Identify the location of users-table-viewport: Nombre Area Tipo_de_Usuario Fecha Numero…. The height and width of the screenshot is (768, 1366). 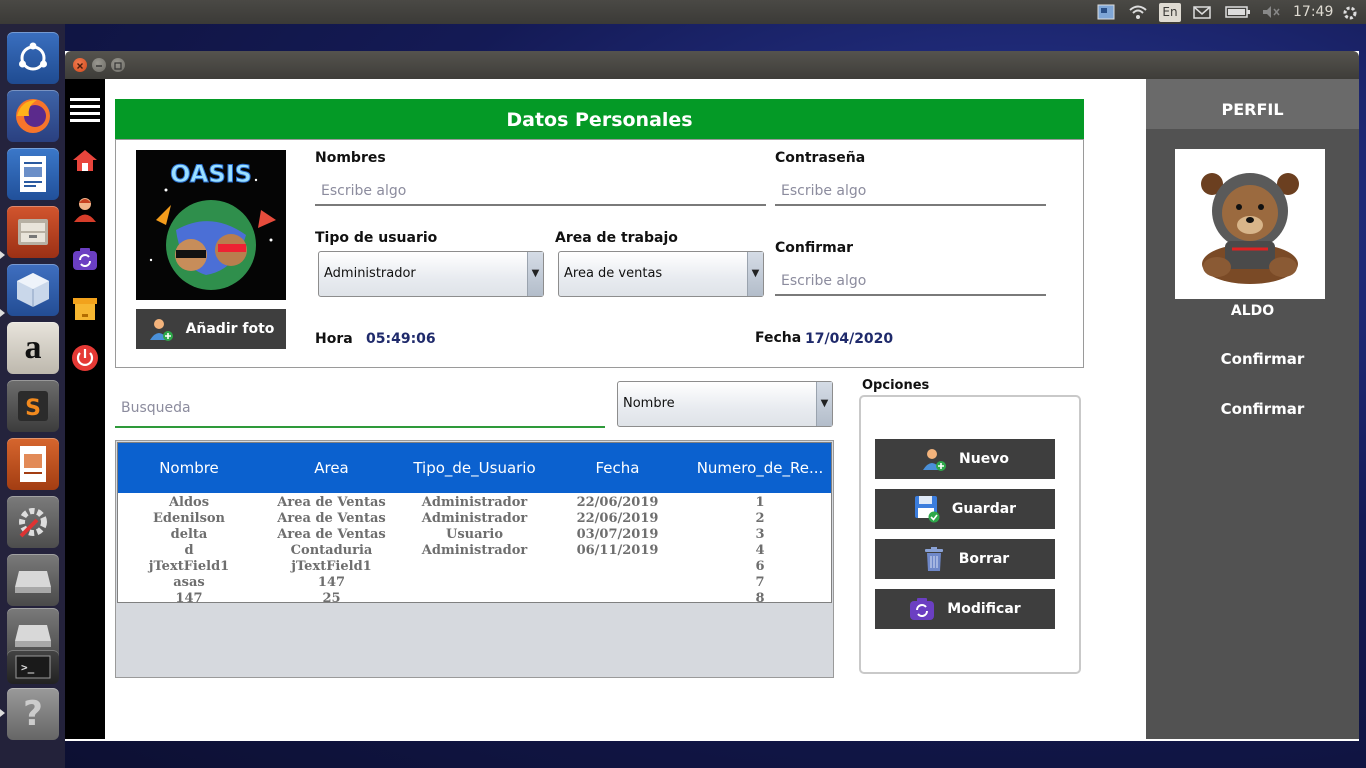
(474, 524).